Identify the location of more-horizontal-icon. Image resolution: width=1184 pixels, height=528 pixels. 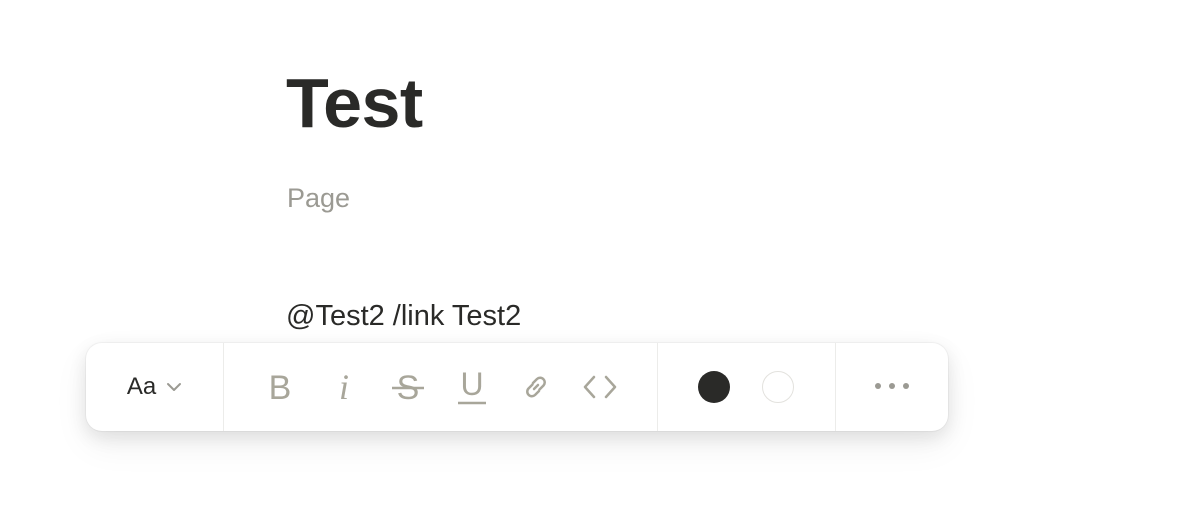
(892, 387).